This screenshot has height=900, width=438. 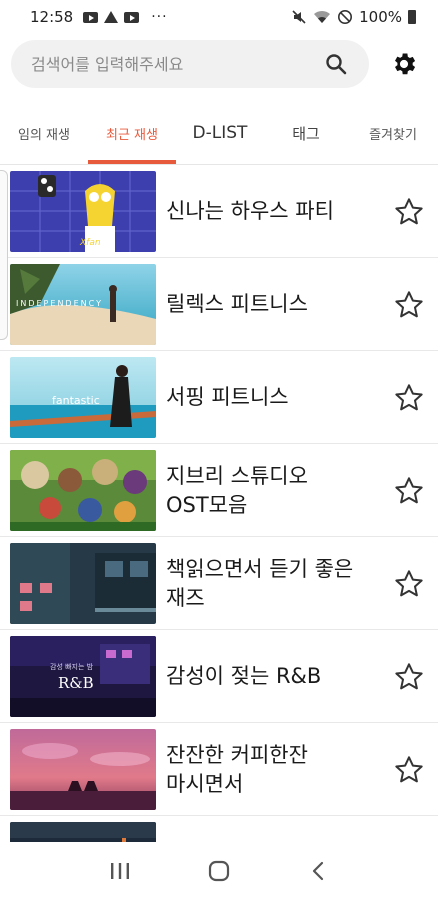 What do you see at coordinates (52, 17) in the screenshot?
I see `status-time: 12:58` at bounding box center [52, 17].